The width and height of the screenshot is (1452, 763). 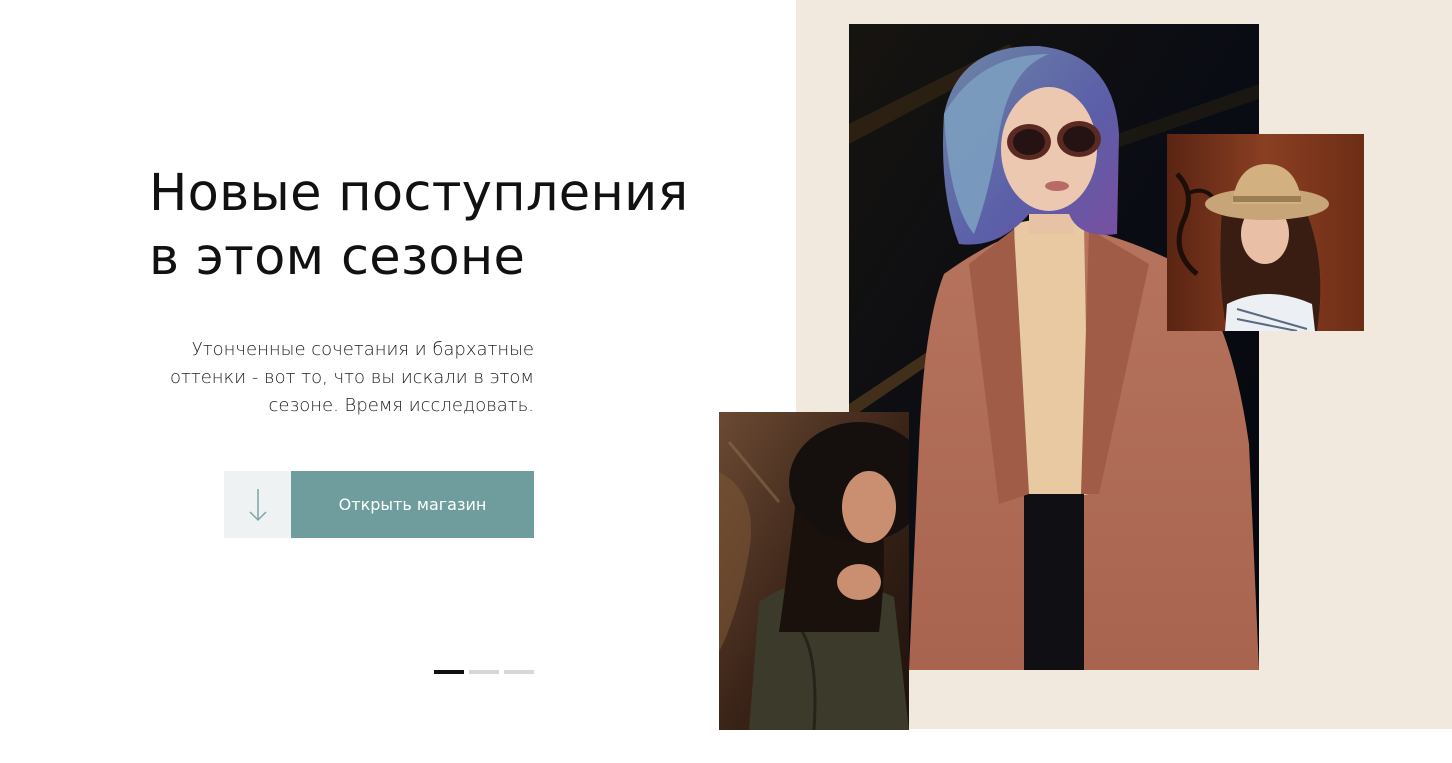 I want to click on scroll-down-button, so click(x=257, y=504).